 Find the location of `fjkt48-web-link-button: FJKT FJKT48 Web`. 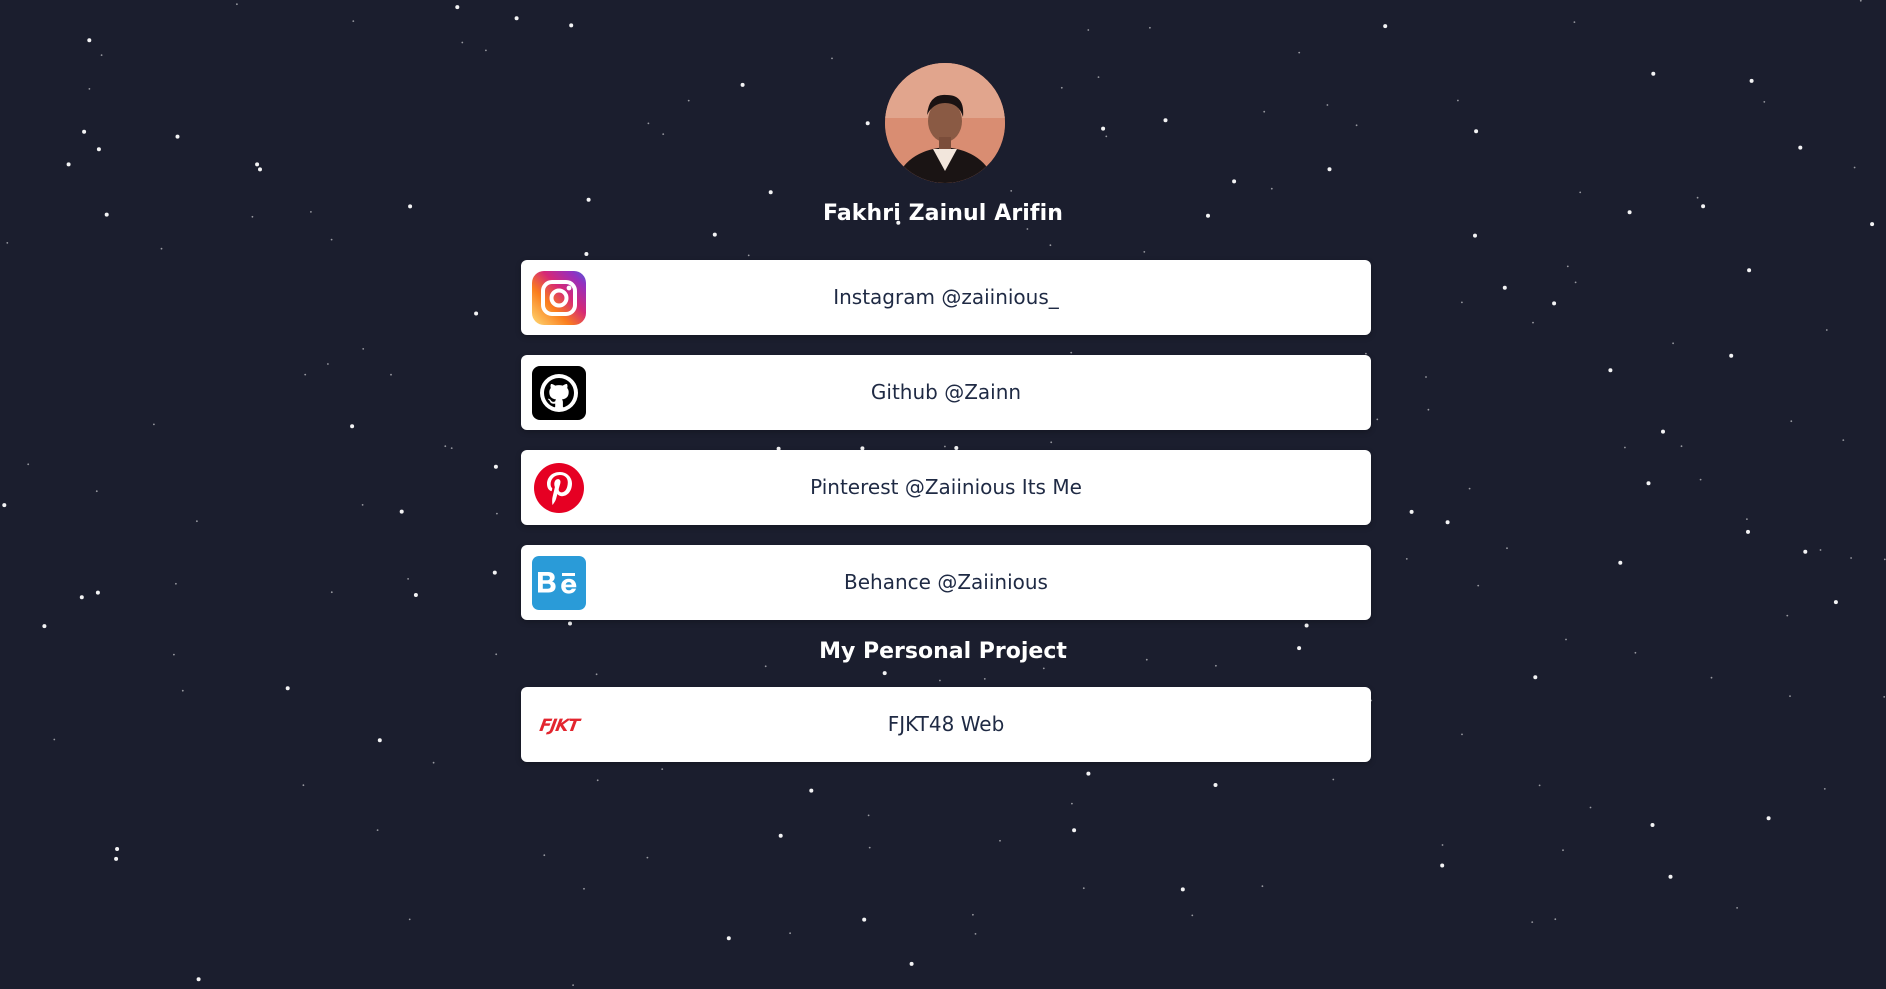

fjkt48-web-link-button: FJKT FJKT48 Web is located at coordinates (946, 724).